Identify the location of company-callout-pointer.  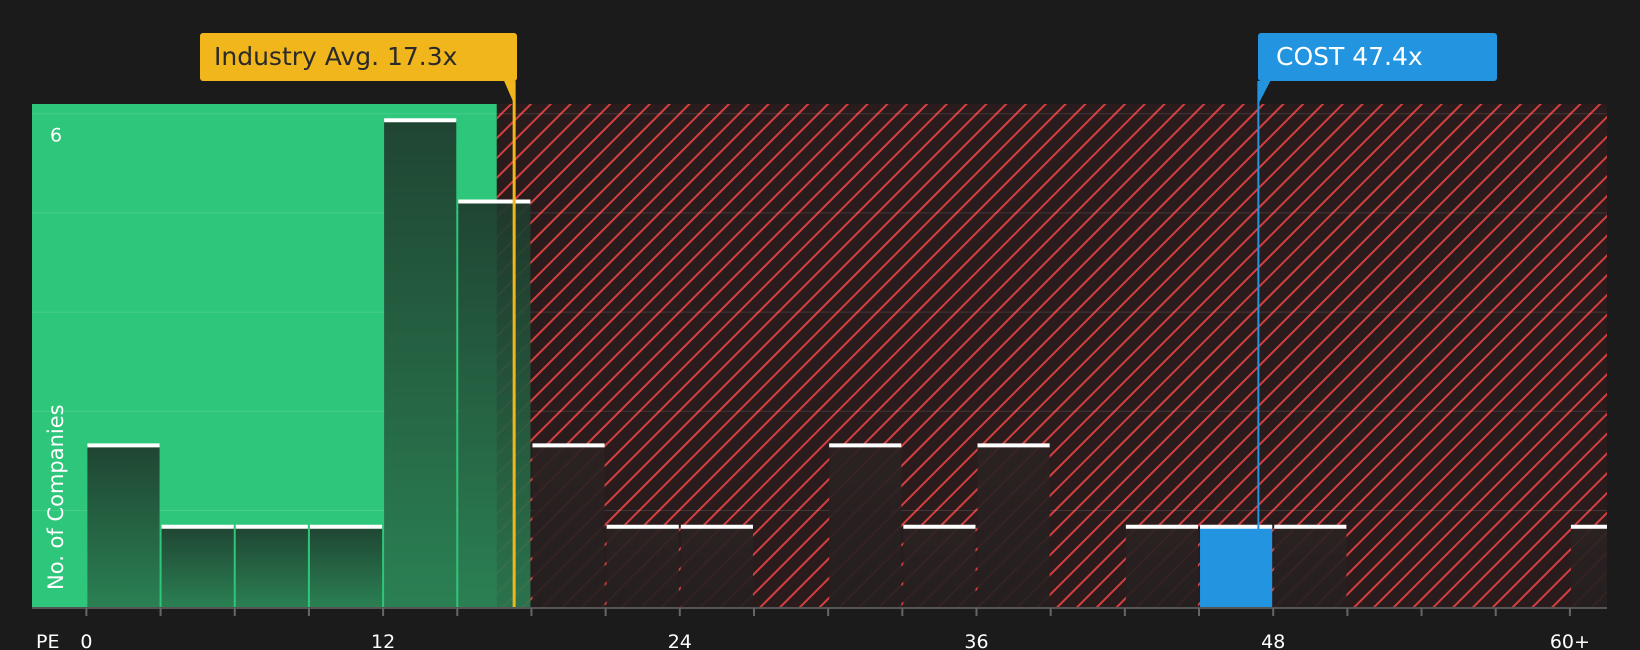
(1264, 92).